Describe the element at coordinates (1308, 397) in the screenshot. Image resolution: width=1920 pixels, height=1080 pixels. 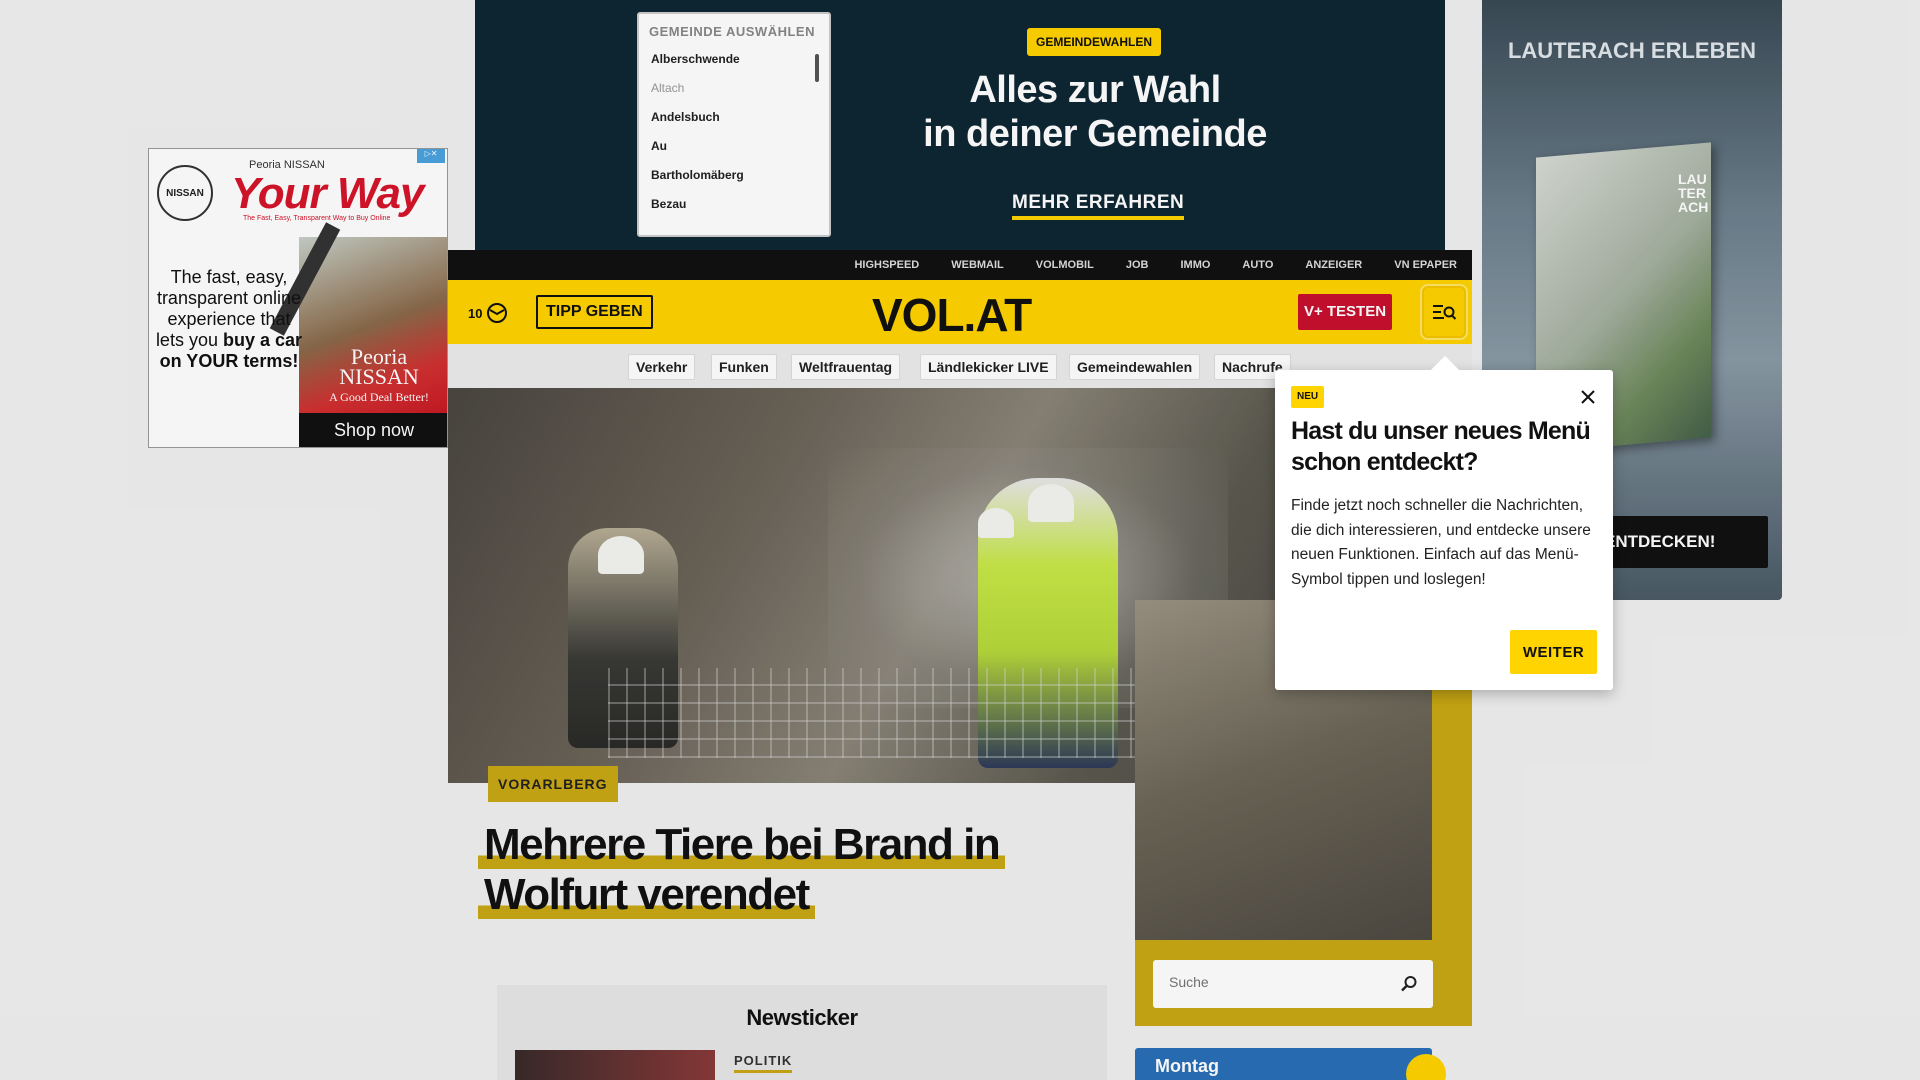
I see `new-badge: NEU` at that location.